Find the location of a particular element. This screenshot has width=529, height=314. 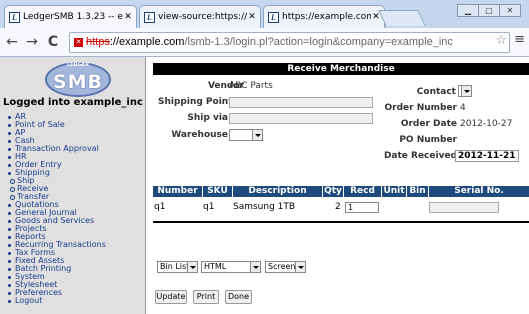

ssl-warning-icon: ✕ is located at coordinates (78, 42).